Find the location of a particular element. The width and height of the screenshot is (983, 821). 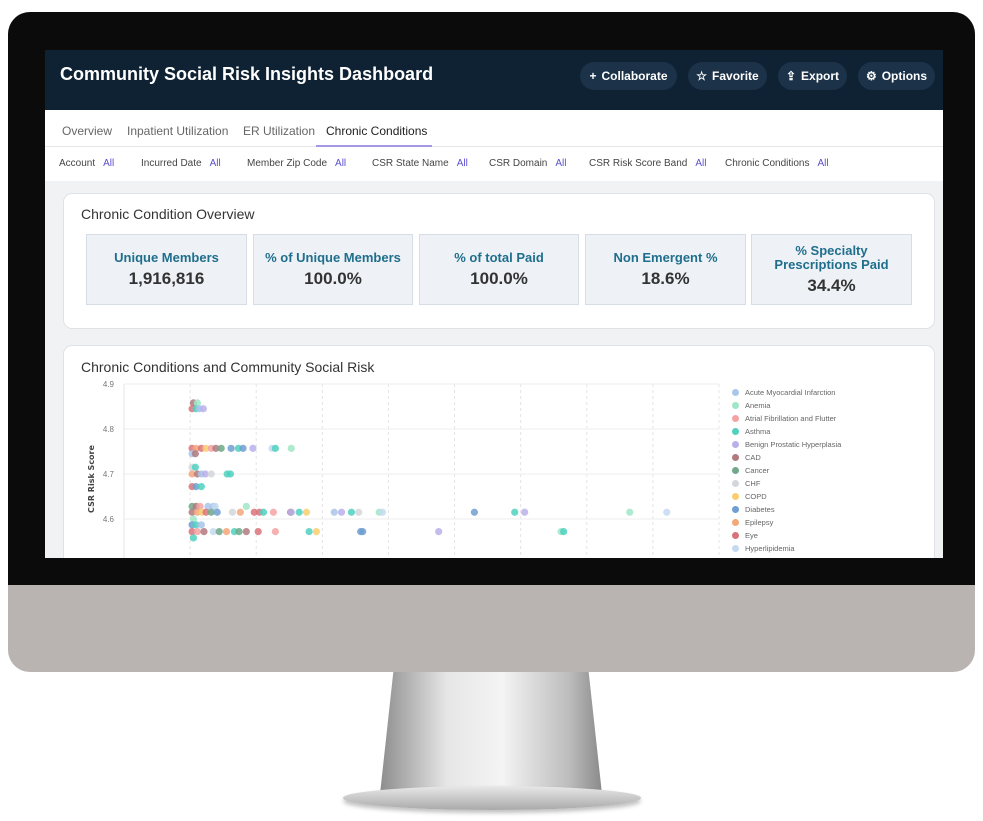

legend-item: Epilepsy is located at coordinates (786, 522).